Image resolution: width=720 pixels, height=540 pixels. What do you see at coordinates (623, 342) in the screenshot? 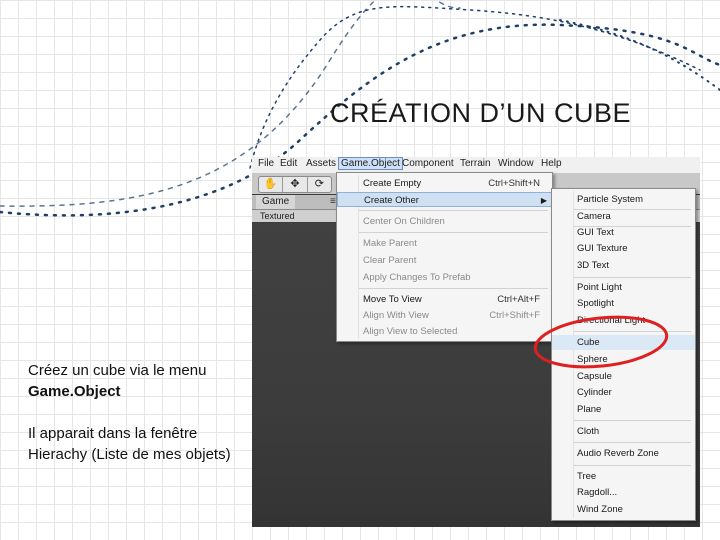
I see `menu-item-cube: Cube` at bounding box center [623, 342].